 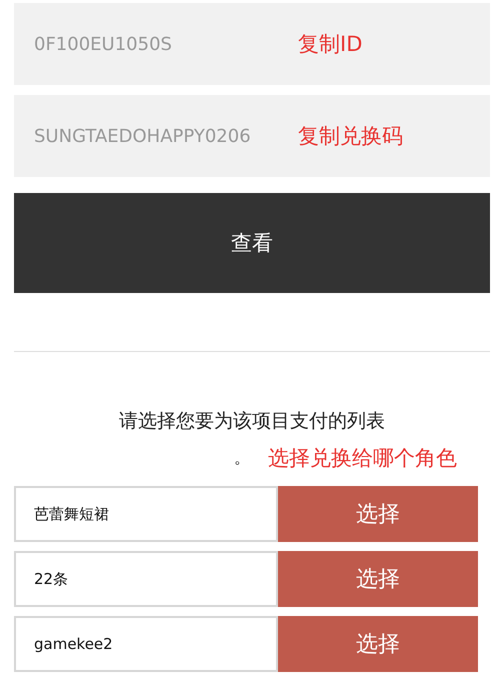 I want to click on code-field: SUNGTAEDOHAPPY0206 复制兑换码, so click(x=252, y=136).